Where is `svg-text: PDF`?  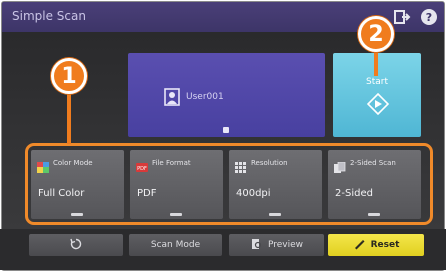 svg-text: PDF is located at coordinates (142, 169).